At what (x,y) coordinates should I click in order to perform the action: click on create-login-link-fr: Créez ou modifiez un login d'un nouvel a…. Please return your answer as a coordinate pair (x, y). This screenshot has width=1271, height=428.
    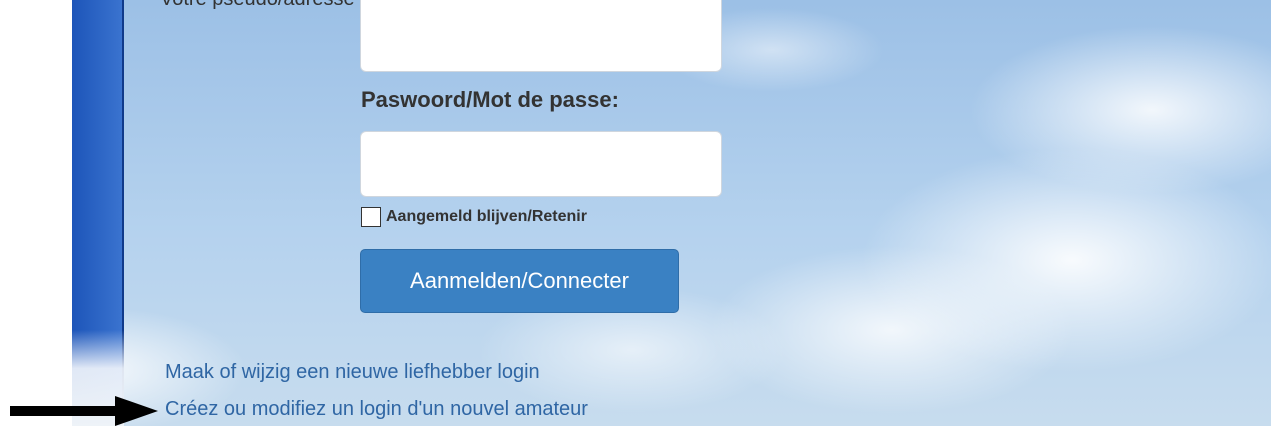
    Looking at the image, I should click on (376, 409).